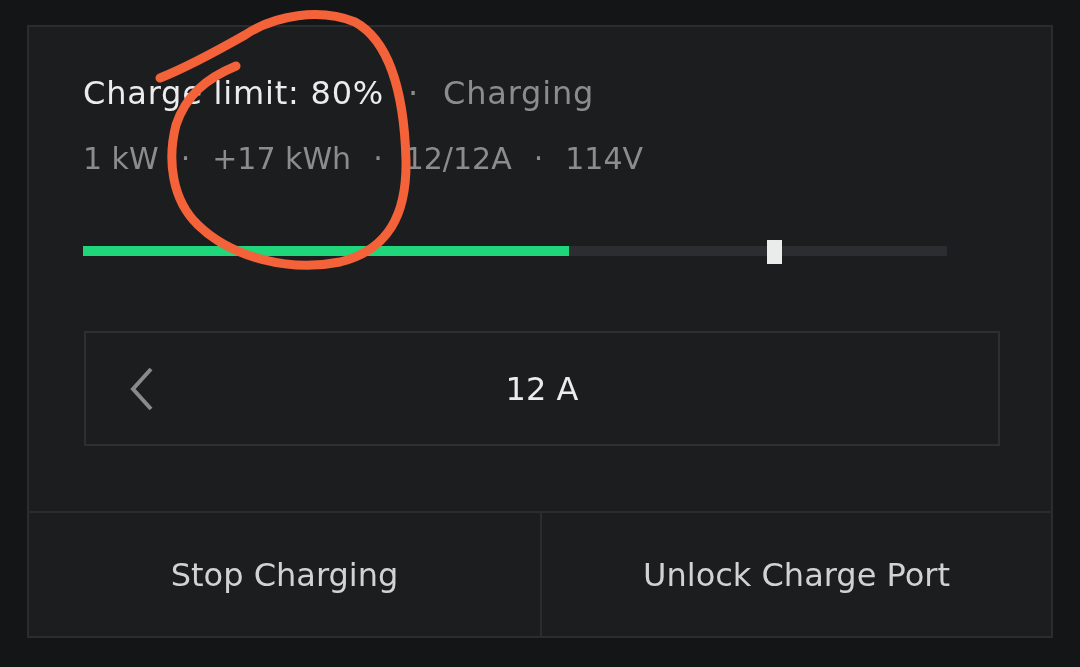 The image size is (1080, 667). I want to click on chevron-left-icon, so click(142, 388).